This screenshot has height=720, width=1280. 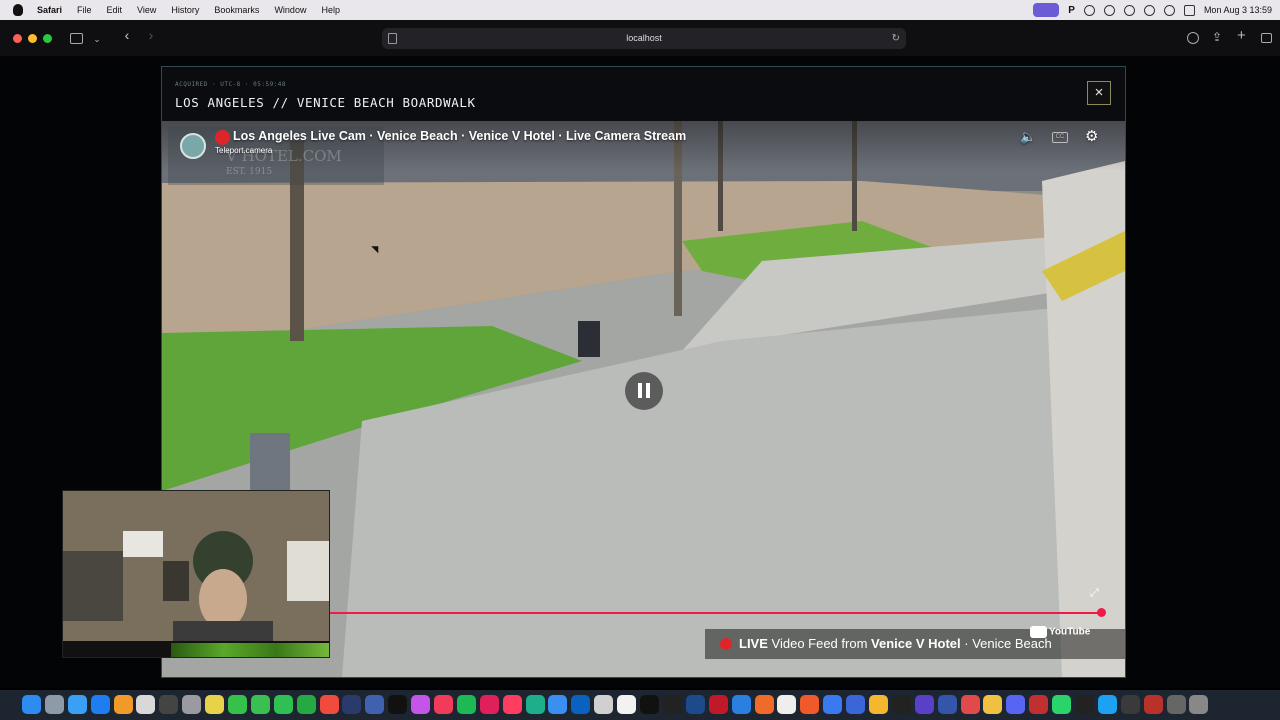 What do you see at coordinates (115, 10) in the screenshot?
I see `menu-edit: Edit` at bounding box center [115, 10].